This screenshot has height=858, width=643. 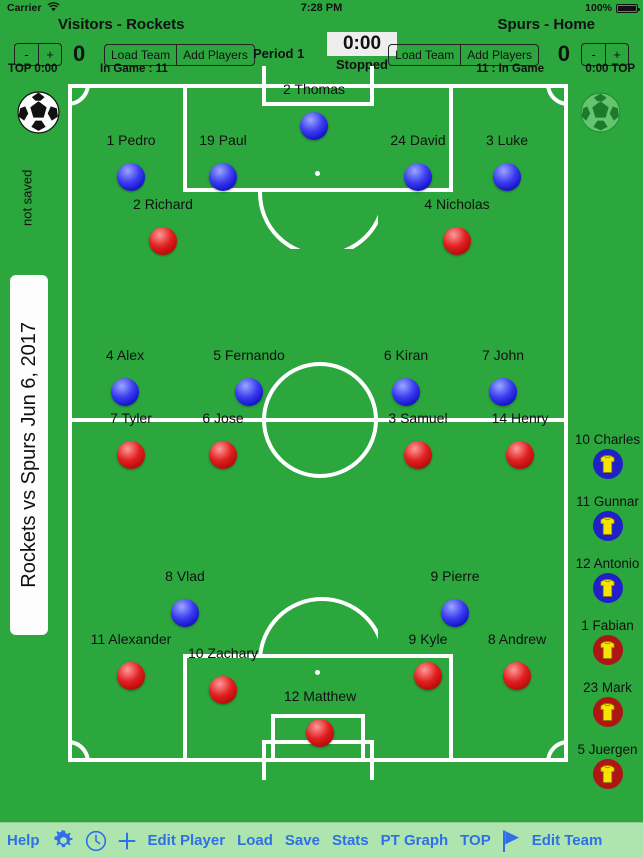 What do you see at coordinates (607, 749) in the screenshot?
I see `bench-player-label: 5 Juergen` at bounding box center [607, 749].